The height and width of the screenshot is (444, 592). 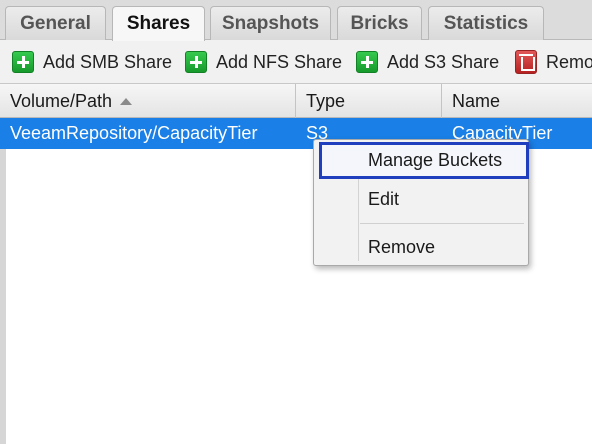 What do you see at coordinates (443, 61) in the screenshot?
I see `add-s3-share-label: Add S3 Share` at bounding box center [443, 61].